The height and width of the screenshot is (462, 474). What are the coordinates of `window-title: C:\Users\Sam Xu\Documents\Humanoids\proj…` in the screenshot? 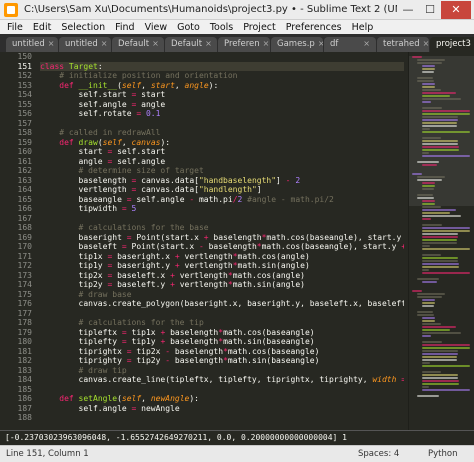 It's located at (210, 9).